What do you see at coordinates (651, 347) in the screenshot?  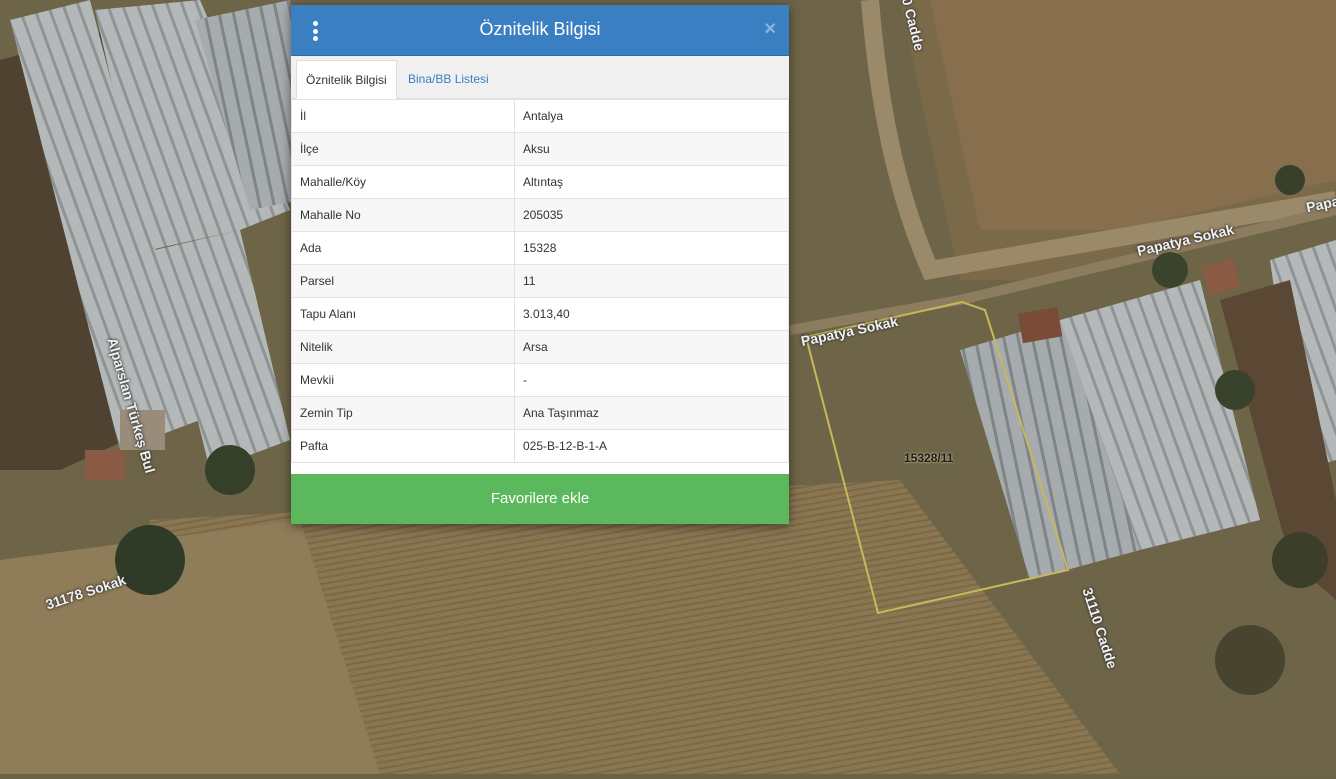 I see `attribute-value: Arsa` at bounding box center [651, 347].